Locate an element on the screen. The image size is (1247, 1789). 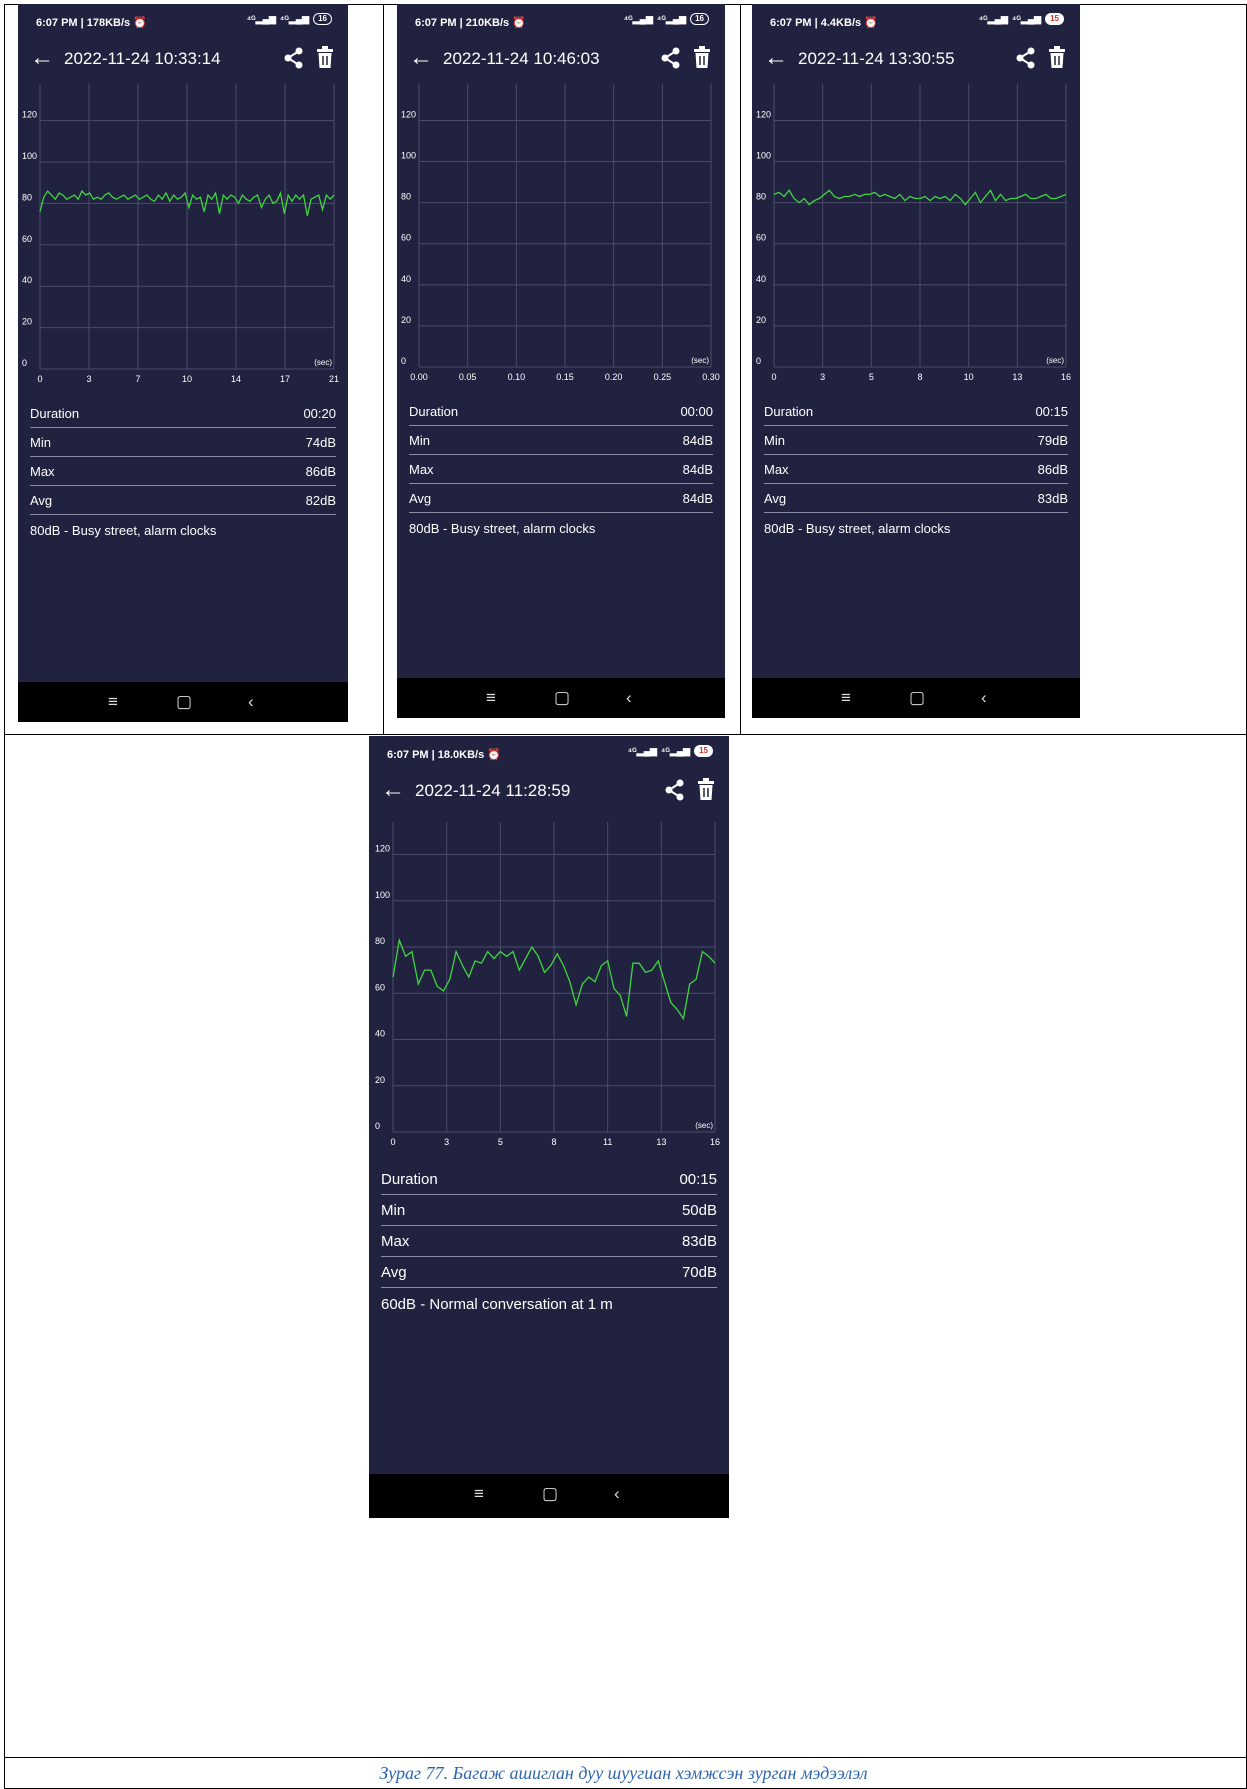
x-tick-label: 14 is located at coordinates (236, 379).